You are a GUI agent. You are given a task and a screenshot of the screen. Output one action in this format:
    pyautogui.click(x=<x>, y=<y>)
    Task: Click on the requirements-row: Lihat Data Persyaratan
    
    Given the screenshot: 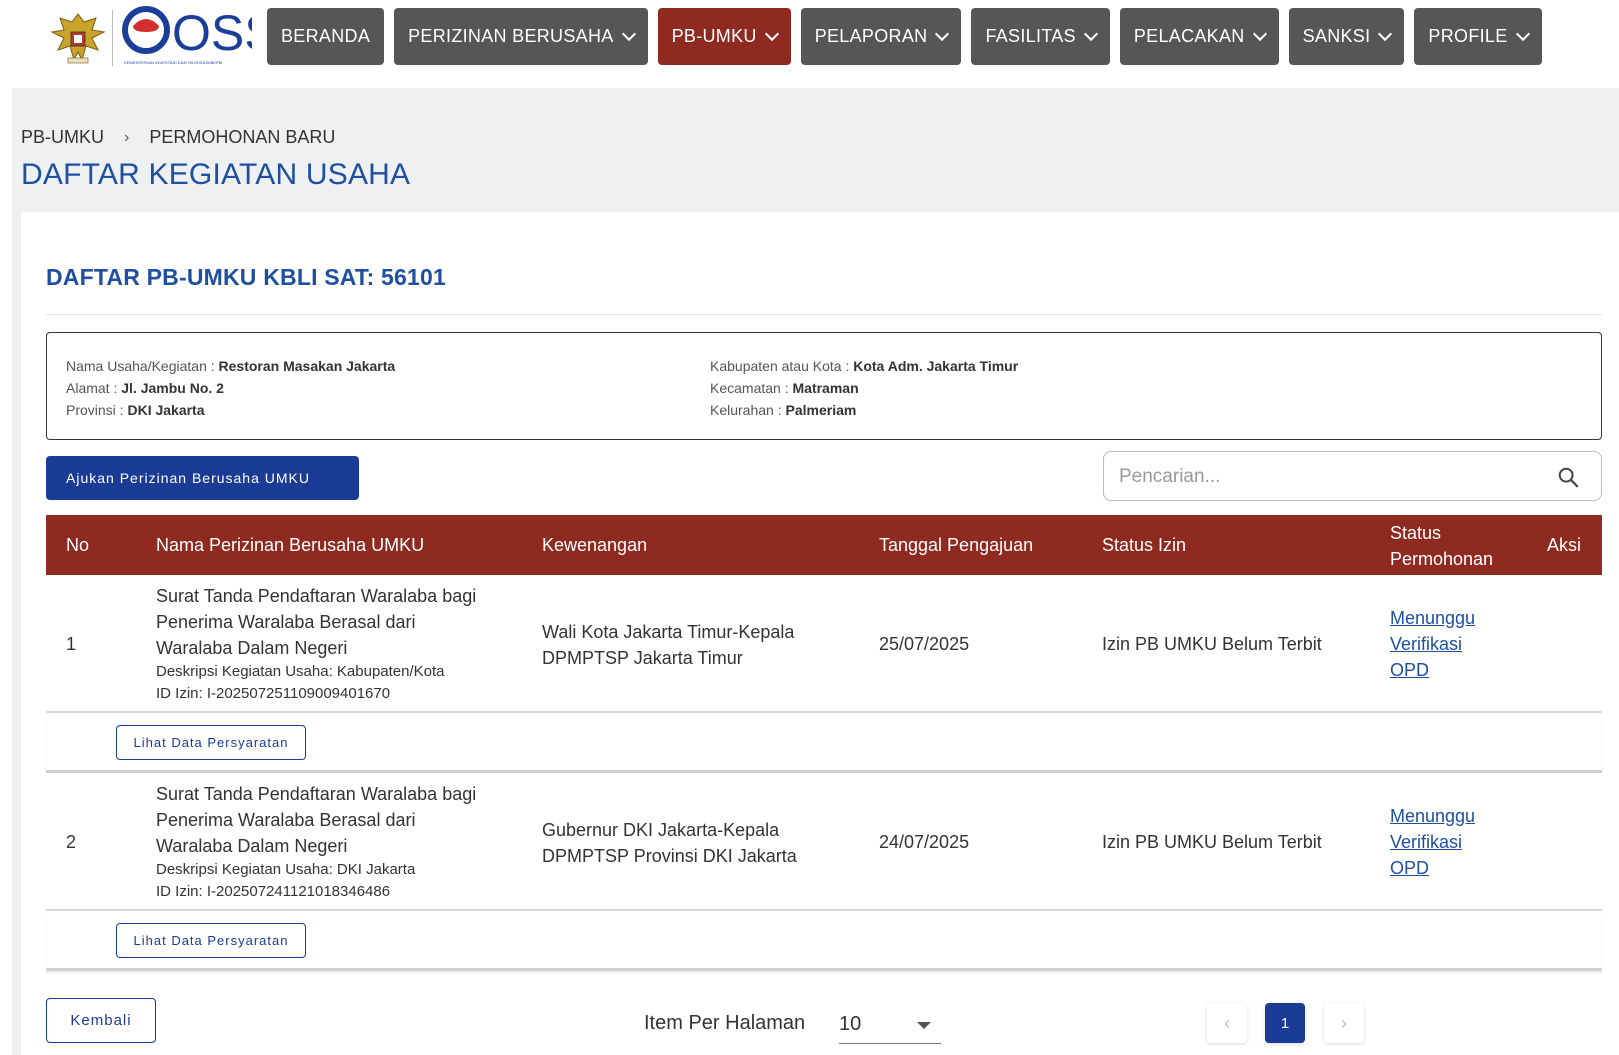 What is the action you would take?
    pyautogui.click(x=824, y=941)
    